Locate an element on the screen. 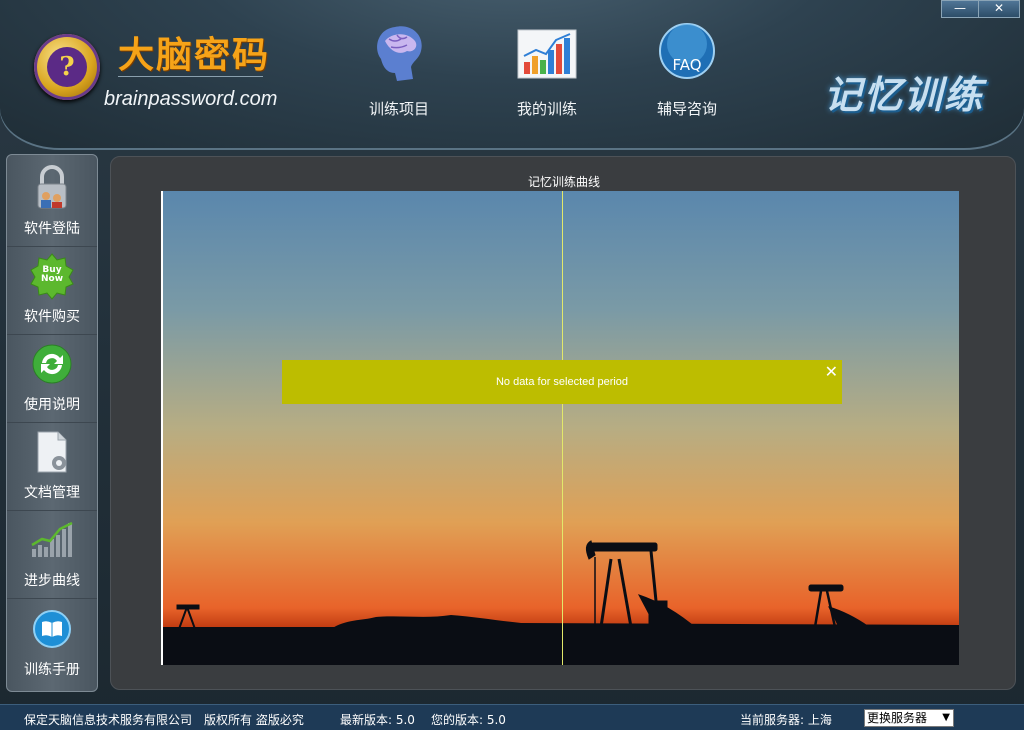  sidebar-item-progress: 进步曲线 is located at coordinates (52, 555).